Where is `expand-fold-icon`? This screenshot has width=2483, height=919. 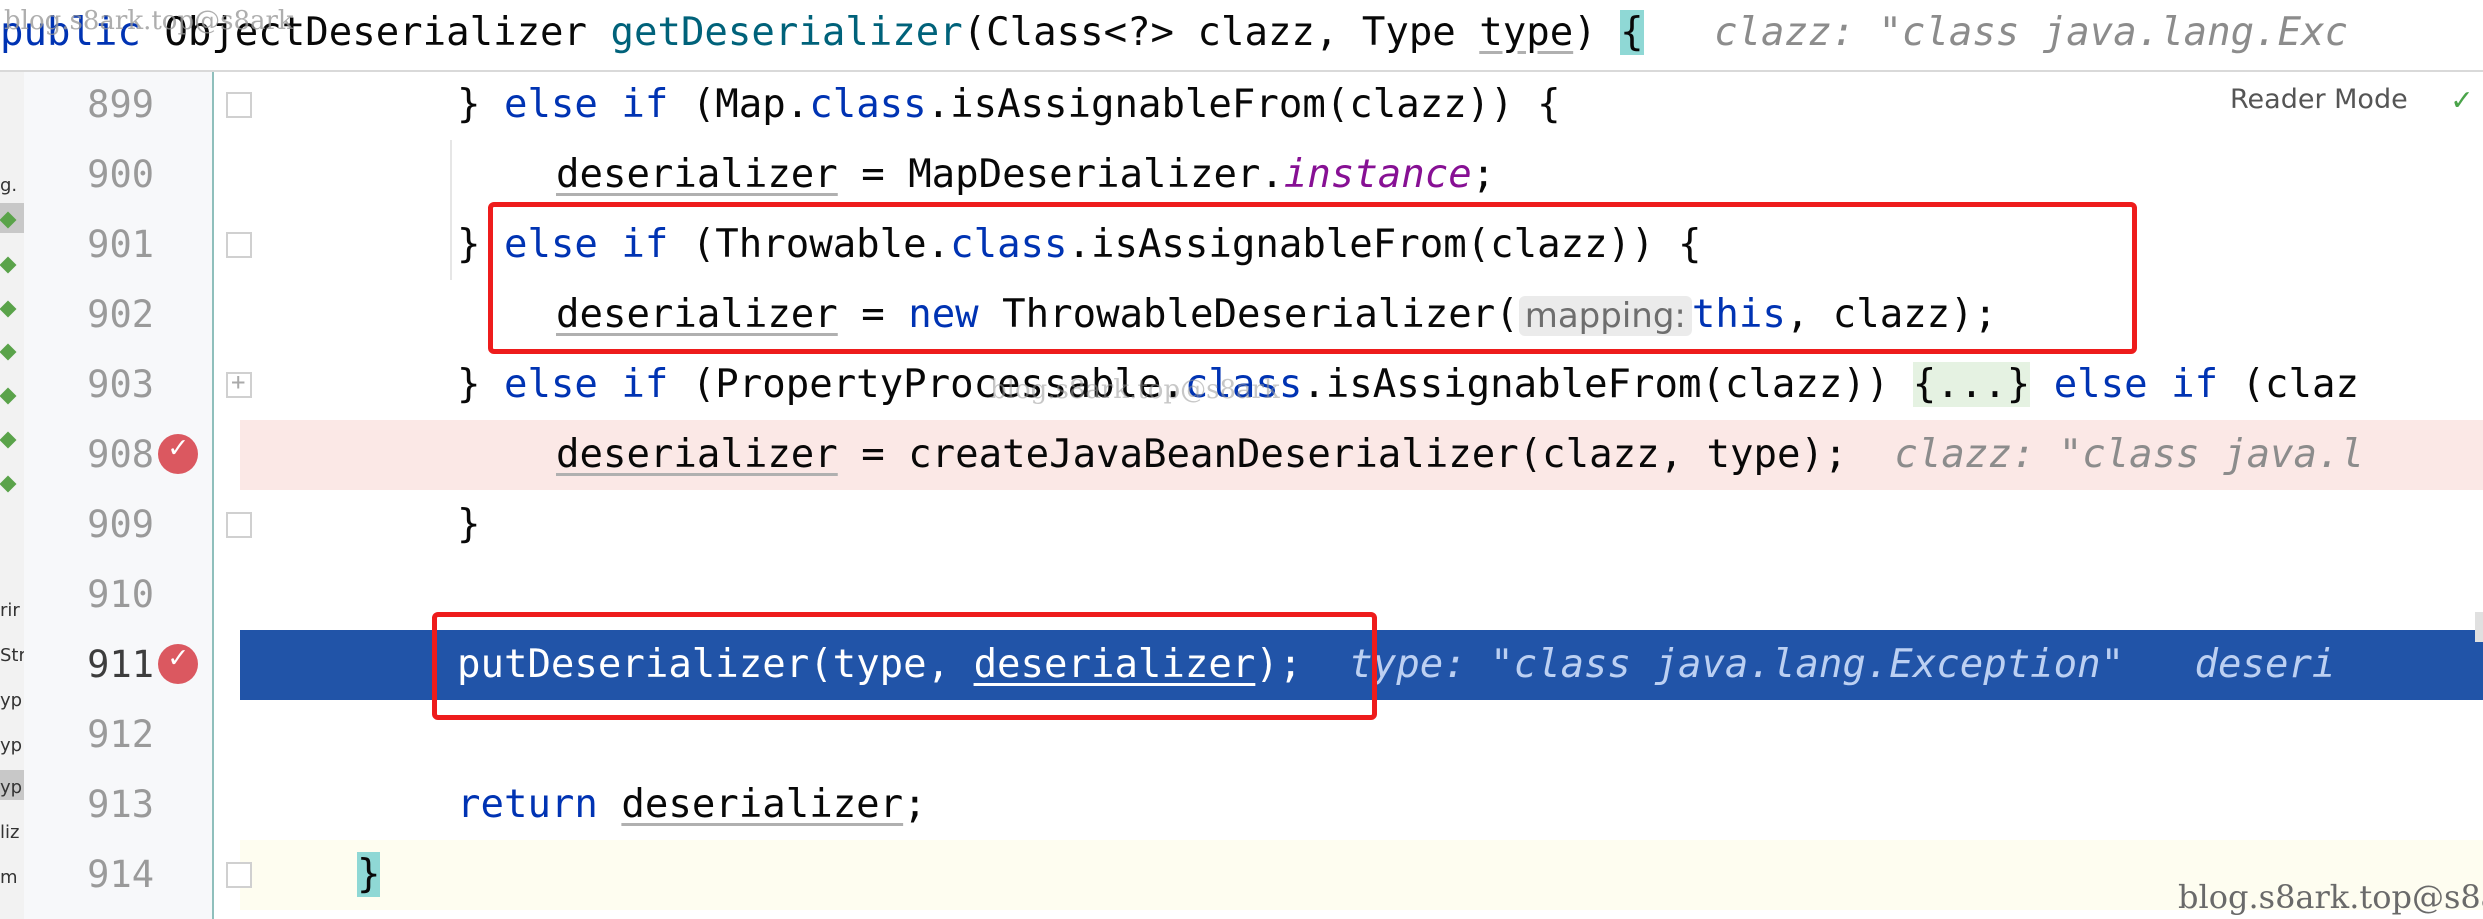
expand-fold-icon is located at coordinates (239, 383).